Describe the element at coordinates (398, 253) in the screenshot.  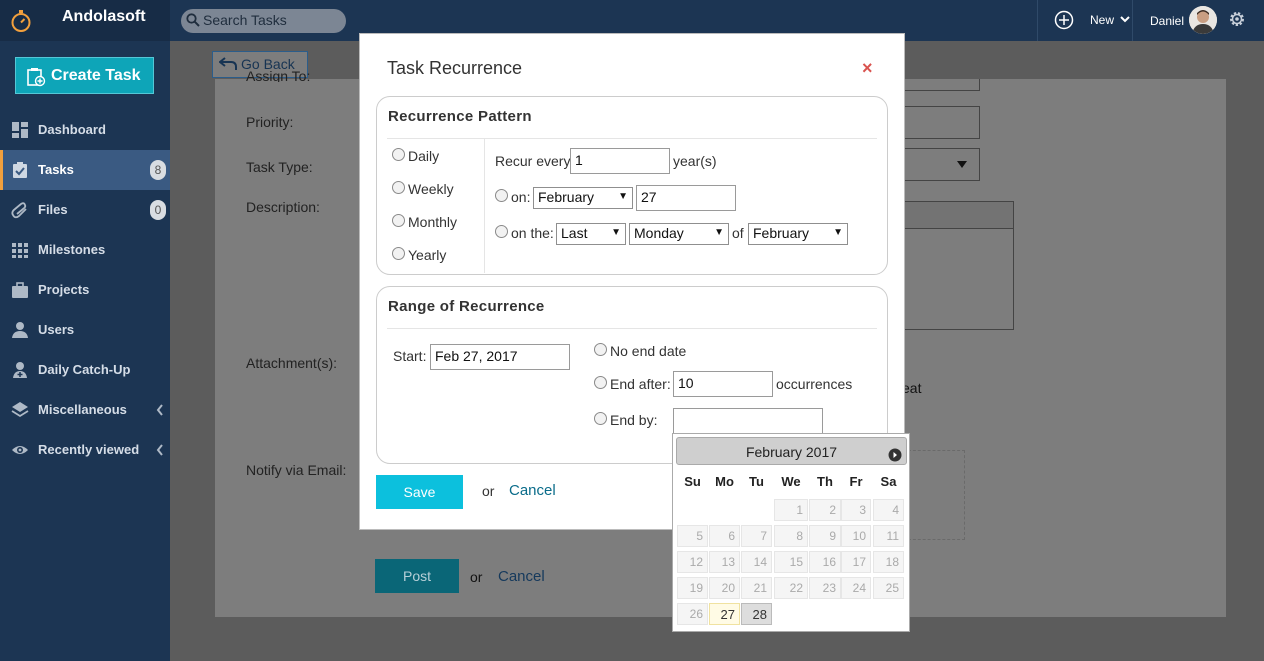
I see `yearly-radio` at that location.